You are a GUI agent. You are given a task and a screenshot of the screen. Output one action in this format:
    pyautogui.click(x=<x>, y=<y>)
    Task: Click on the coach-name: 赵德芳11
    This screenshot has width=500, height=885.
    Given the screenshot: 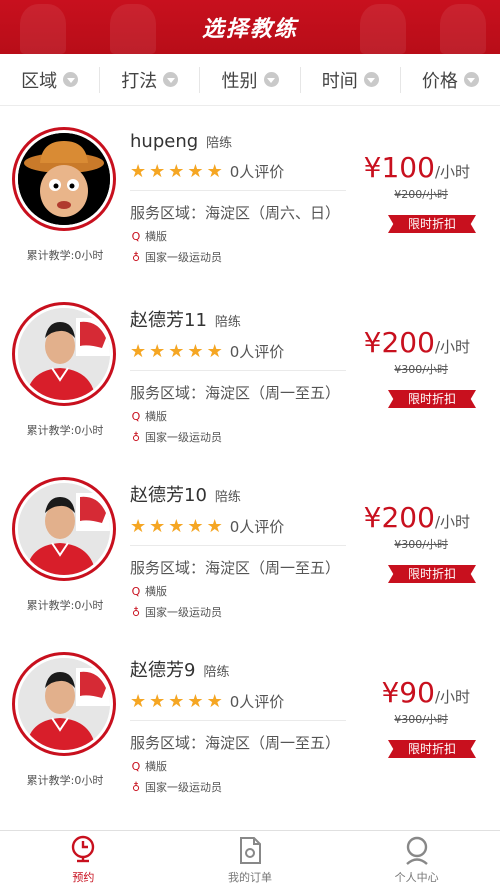 What is the action you would take?
    pyautogui.click(x=168, y=320)
    